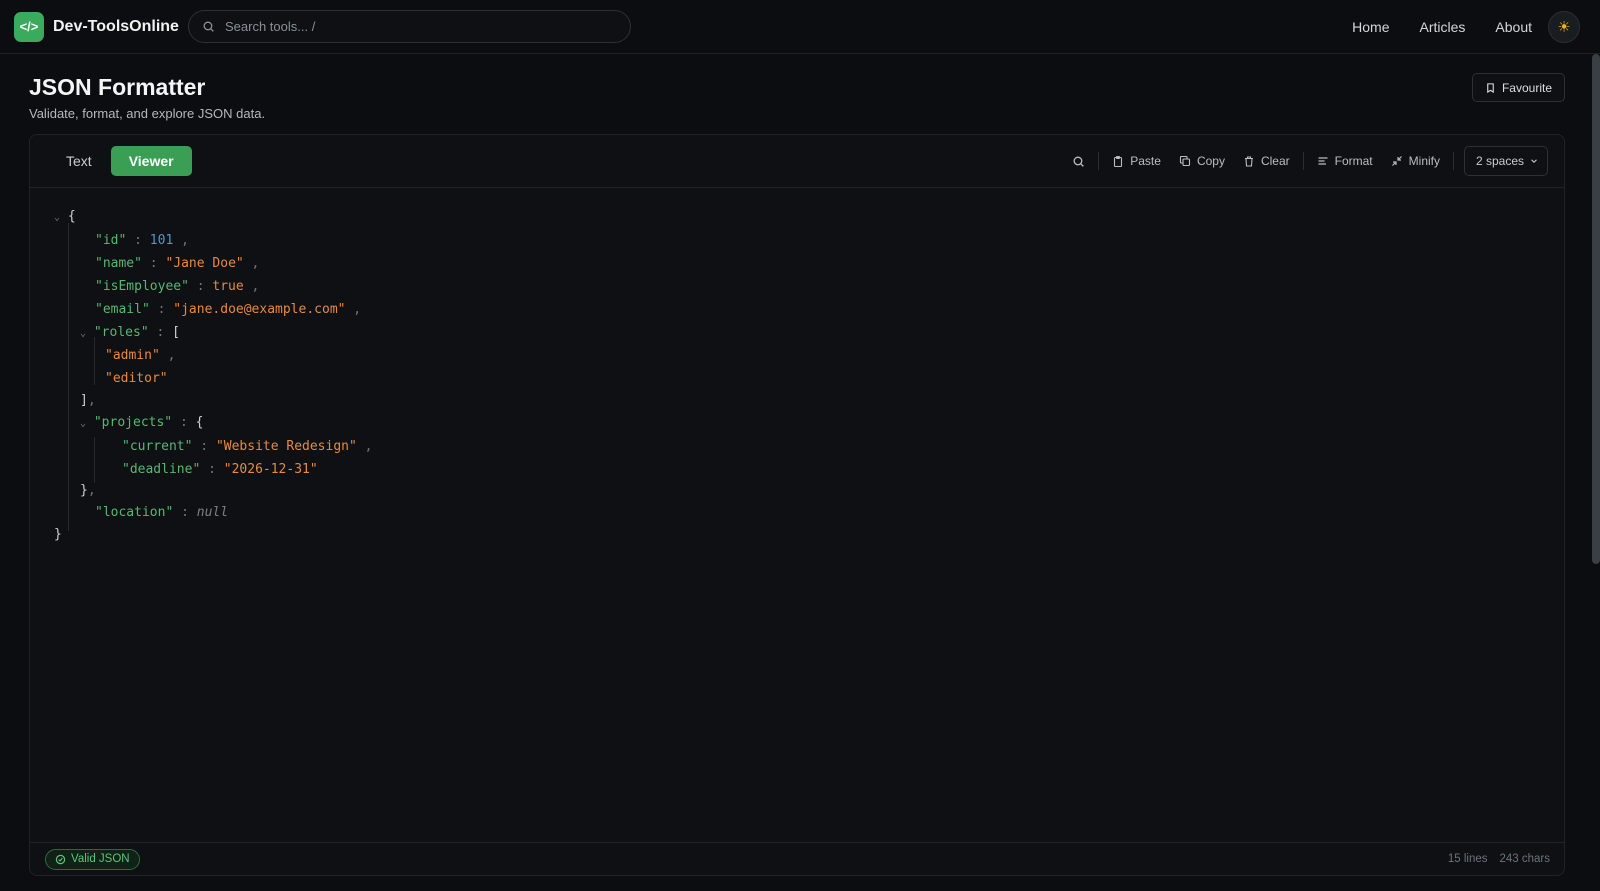  I want to click on valid-json-badge: Valid JSON, so click(92, 859).